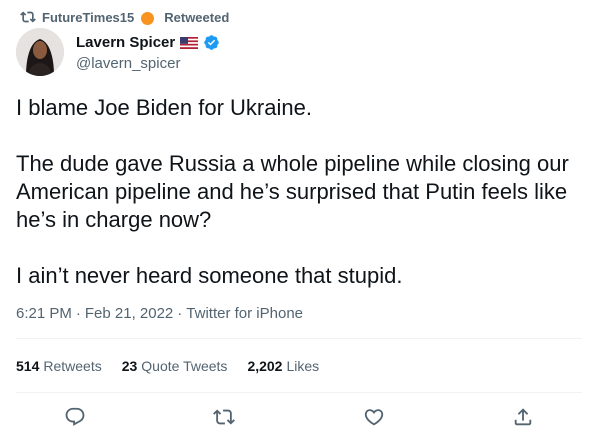 The width and height of the screenshot is (598, 441). I want to click on retweets-label: Retweets, so click(72, 366).